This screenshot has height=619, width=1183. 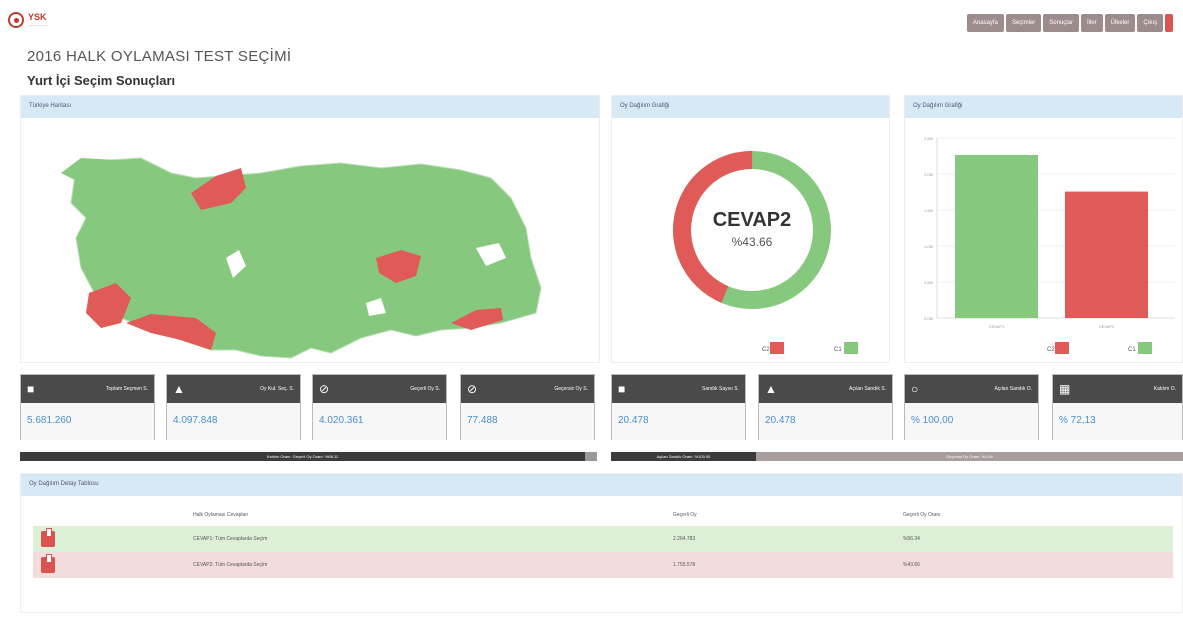 I want to click on stat-value: 4.097.848, so click(x=233, y=421).